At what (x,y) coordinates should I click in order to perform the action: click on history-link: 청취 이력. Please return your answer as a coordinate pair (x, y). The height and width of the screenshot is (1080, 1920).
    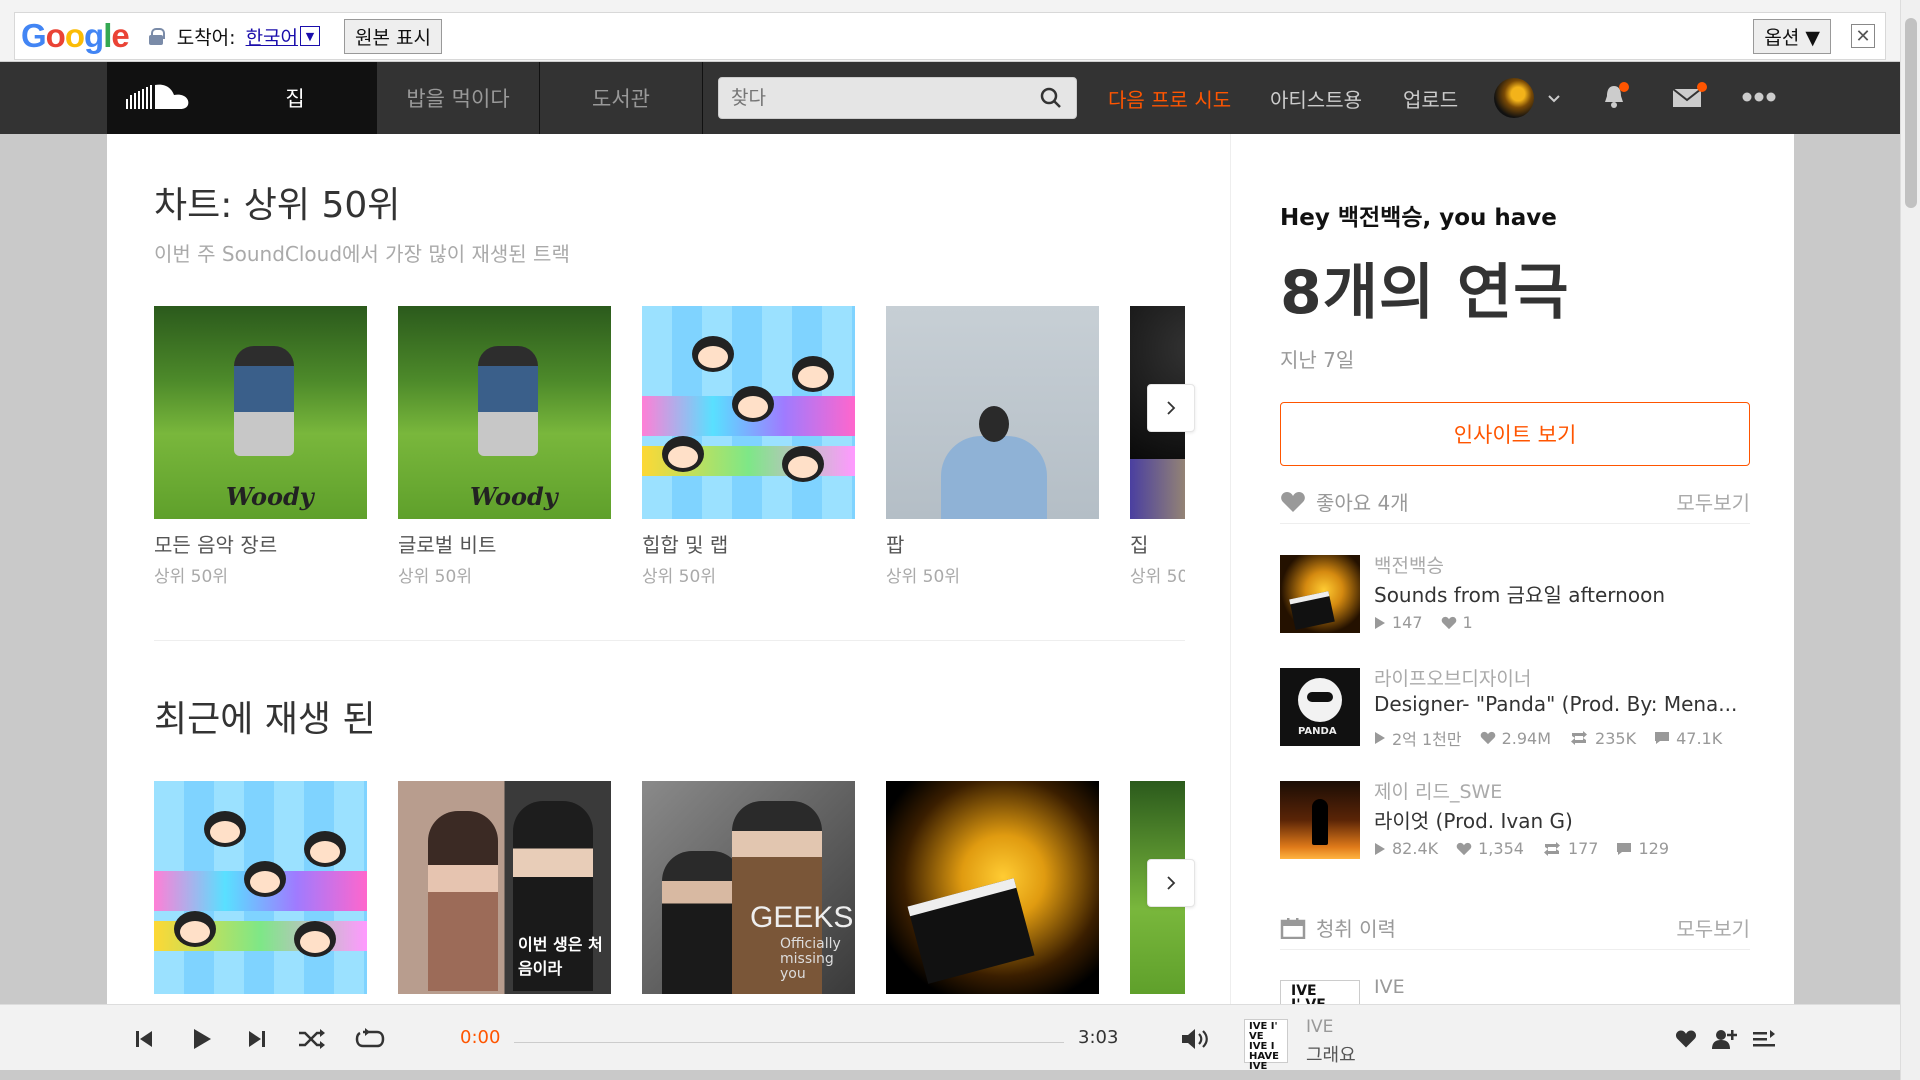
    Looking at the image, I should click on (1356, 927).